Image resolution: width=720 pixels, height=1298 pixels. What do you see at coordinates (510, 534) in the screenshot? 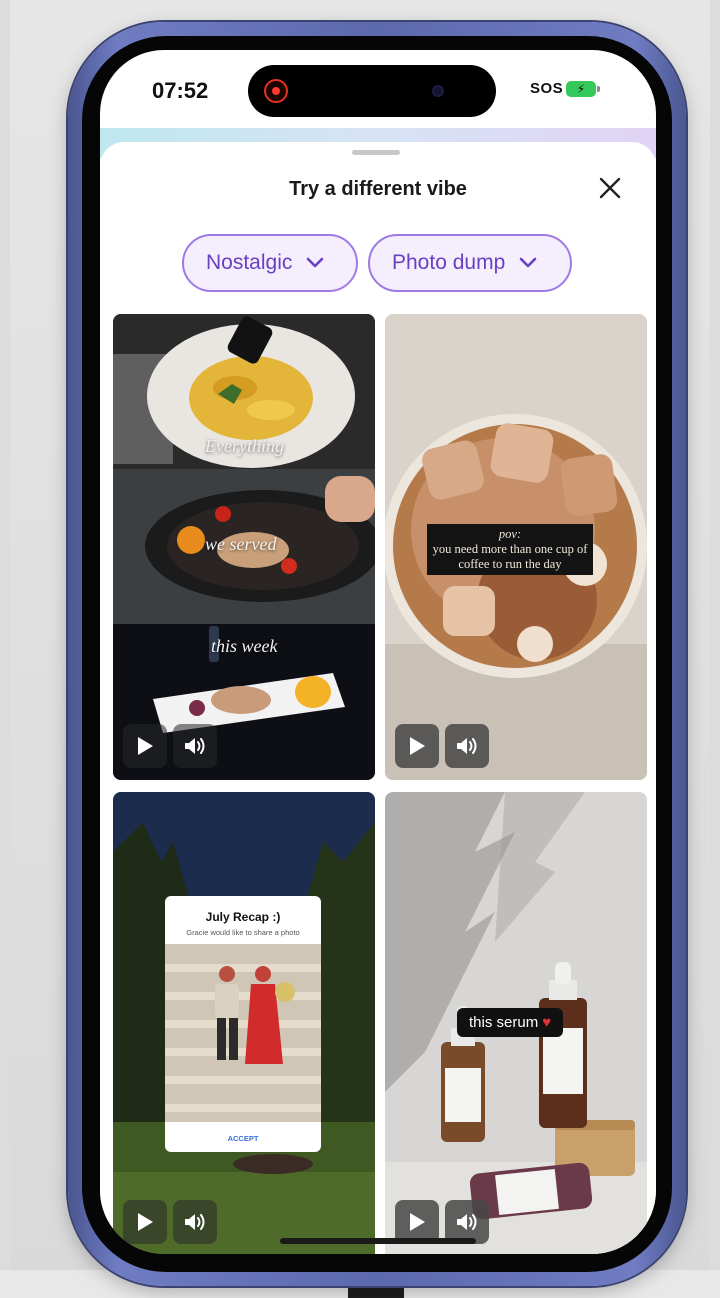
I see `caption-pov: pov:` at bounding box center [510, 534].